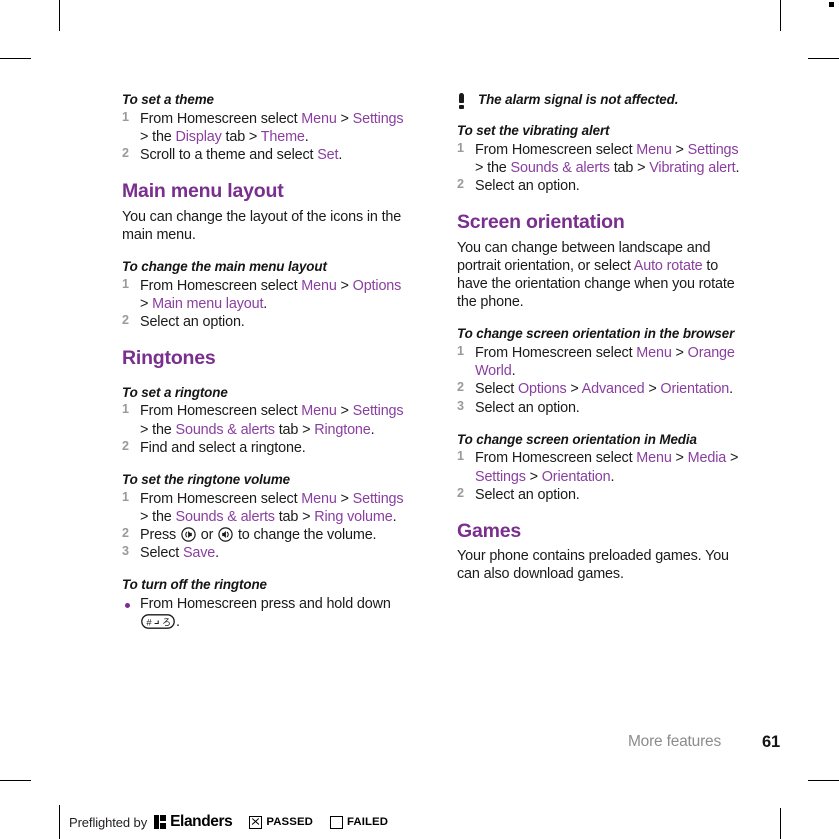 This screenshot has height=839, width=839. I want to click on procedure-heading: To turn off the ringtone, so click(194, 585).